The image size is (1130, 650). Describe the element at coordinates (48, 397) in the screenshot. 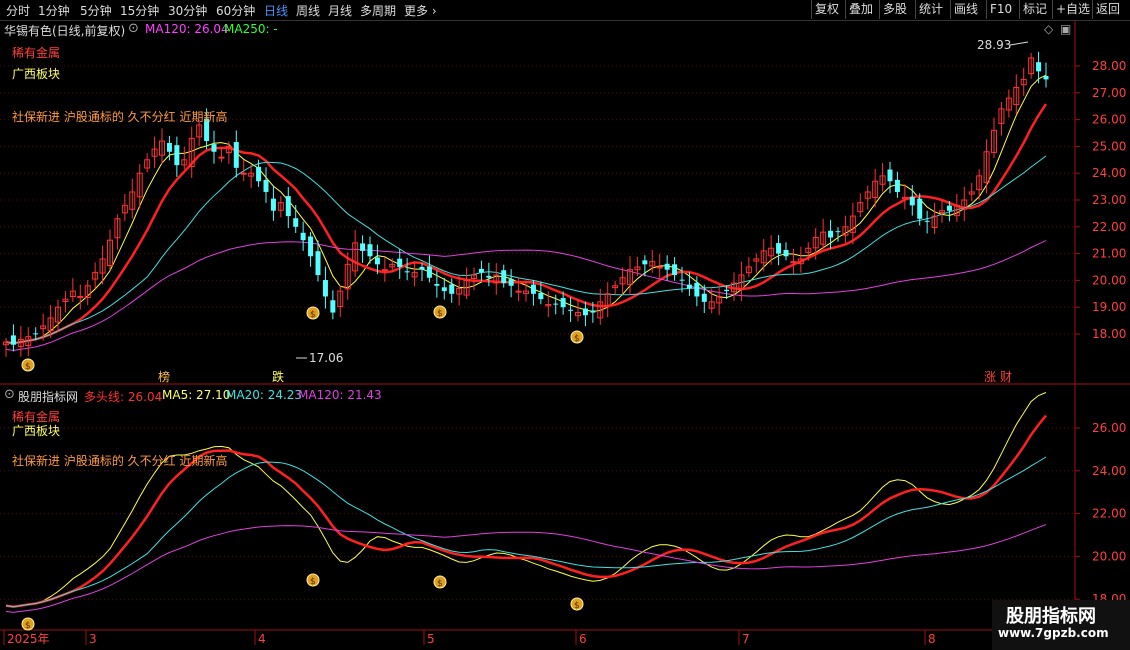

I see `indicator-title: 股朋指标网` at that location.